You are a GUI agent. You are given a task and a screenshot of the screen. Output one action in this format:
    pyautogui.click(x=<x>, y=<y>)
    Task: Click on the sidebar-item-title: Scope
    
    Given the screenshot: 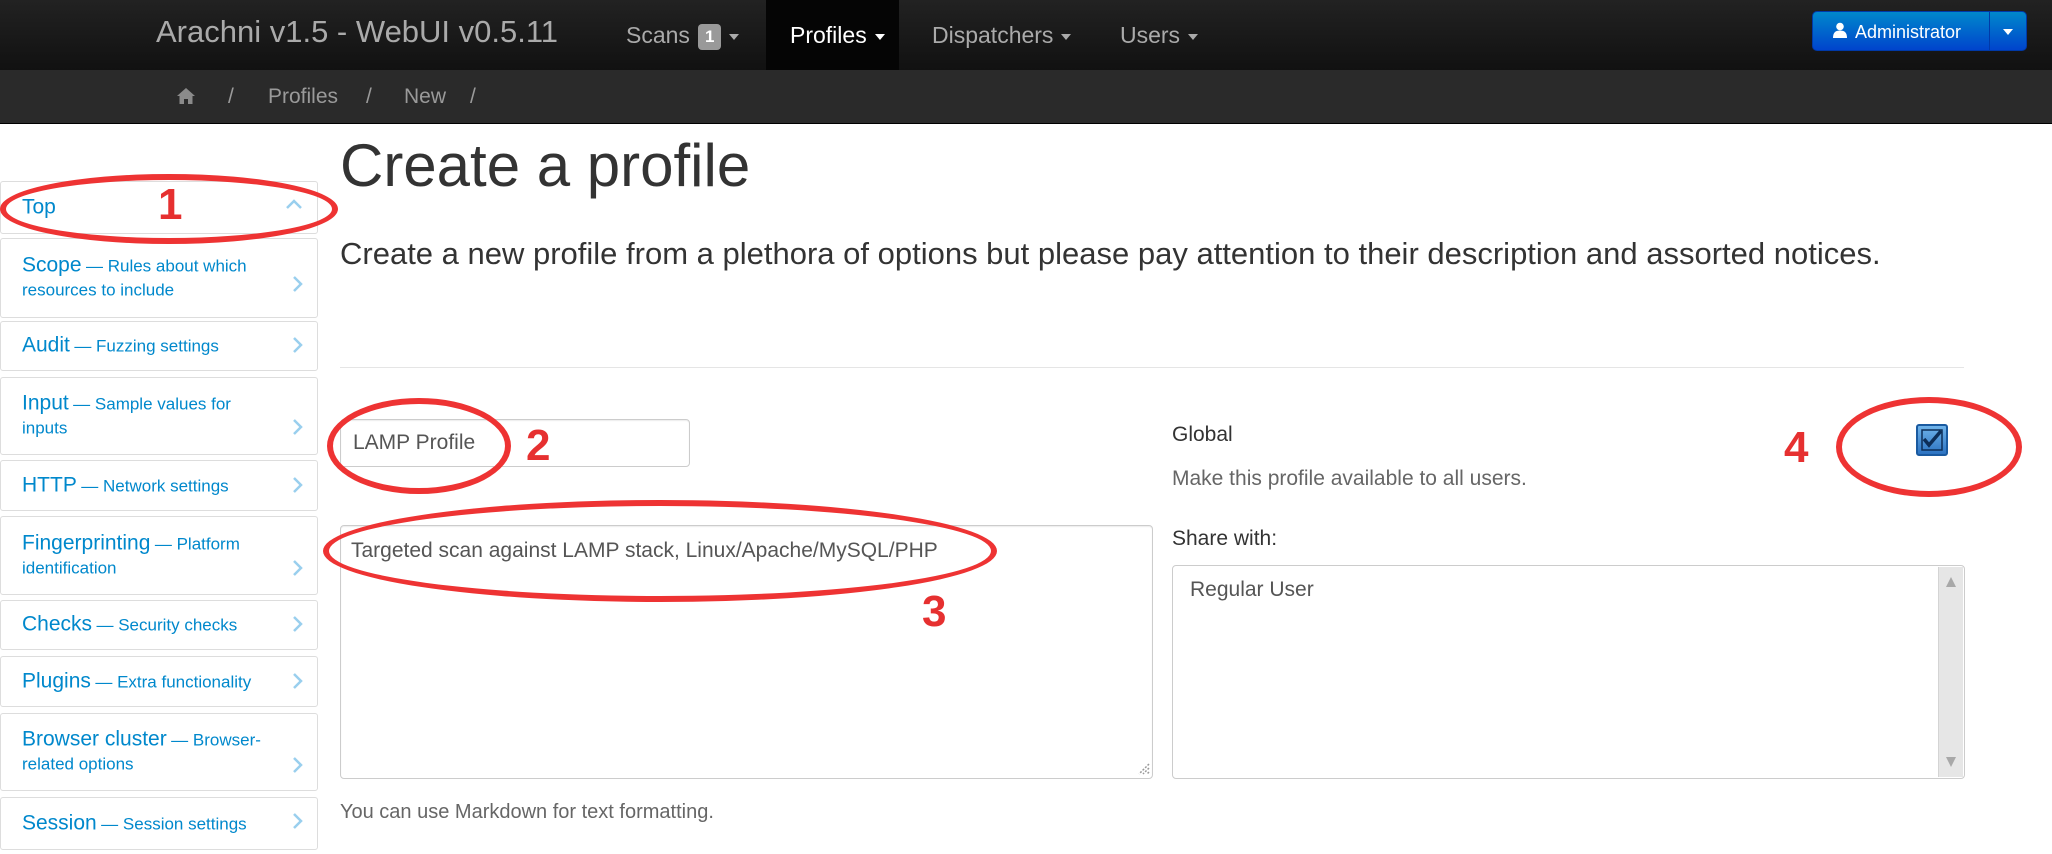 What is the action you would take?
    pyautogui.click(x=52, y=265)
    